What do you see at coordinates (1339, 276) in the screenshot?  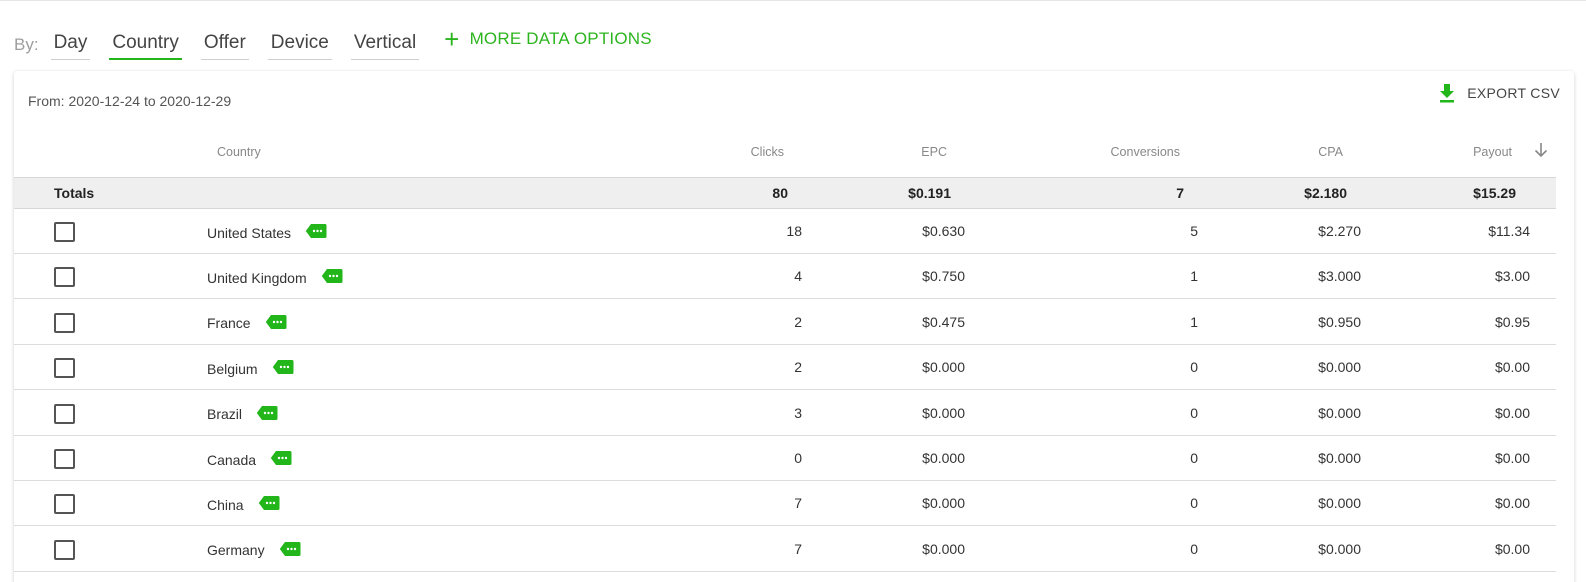 I see `cpa-cell: $3.000` at bounding box center [1339, 276].